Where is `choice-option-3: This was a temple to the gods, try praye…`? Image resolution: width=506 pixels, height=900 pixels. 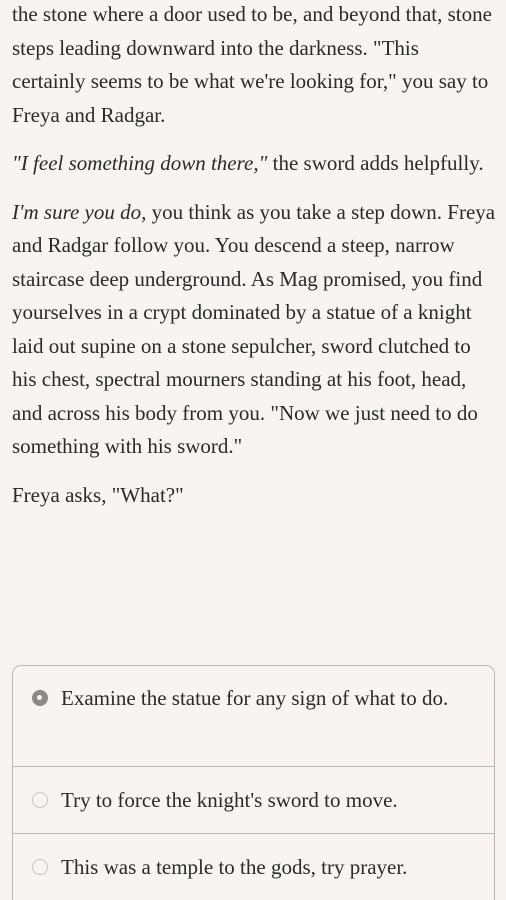
choice-option-3: This was a temple to the gods, try praye… is located at coordinates (253, 867).